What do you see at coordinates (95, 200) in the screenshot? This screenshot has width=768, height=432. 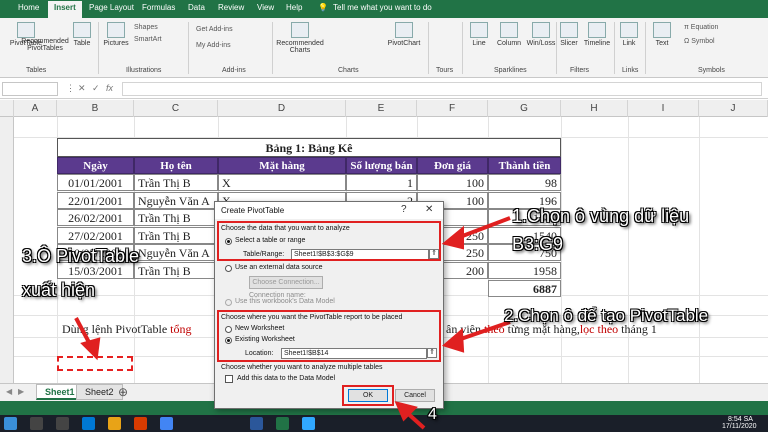 I see `table-cell: 22/01/2001` at bounding box center [95, 200].